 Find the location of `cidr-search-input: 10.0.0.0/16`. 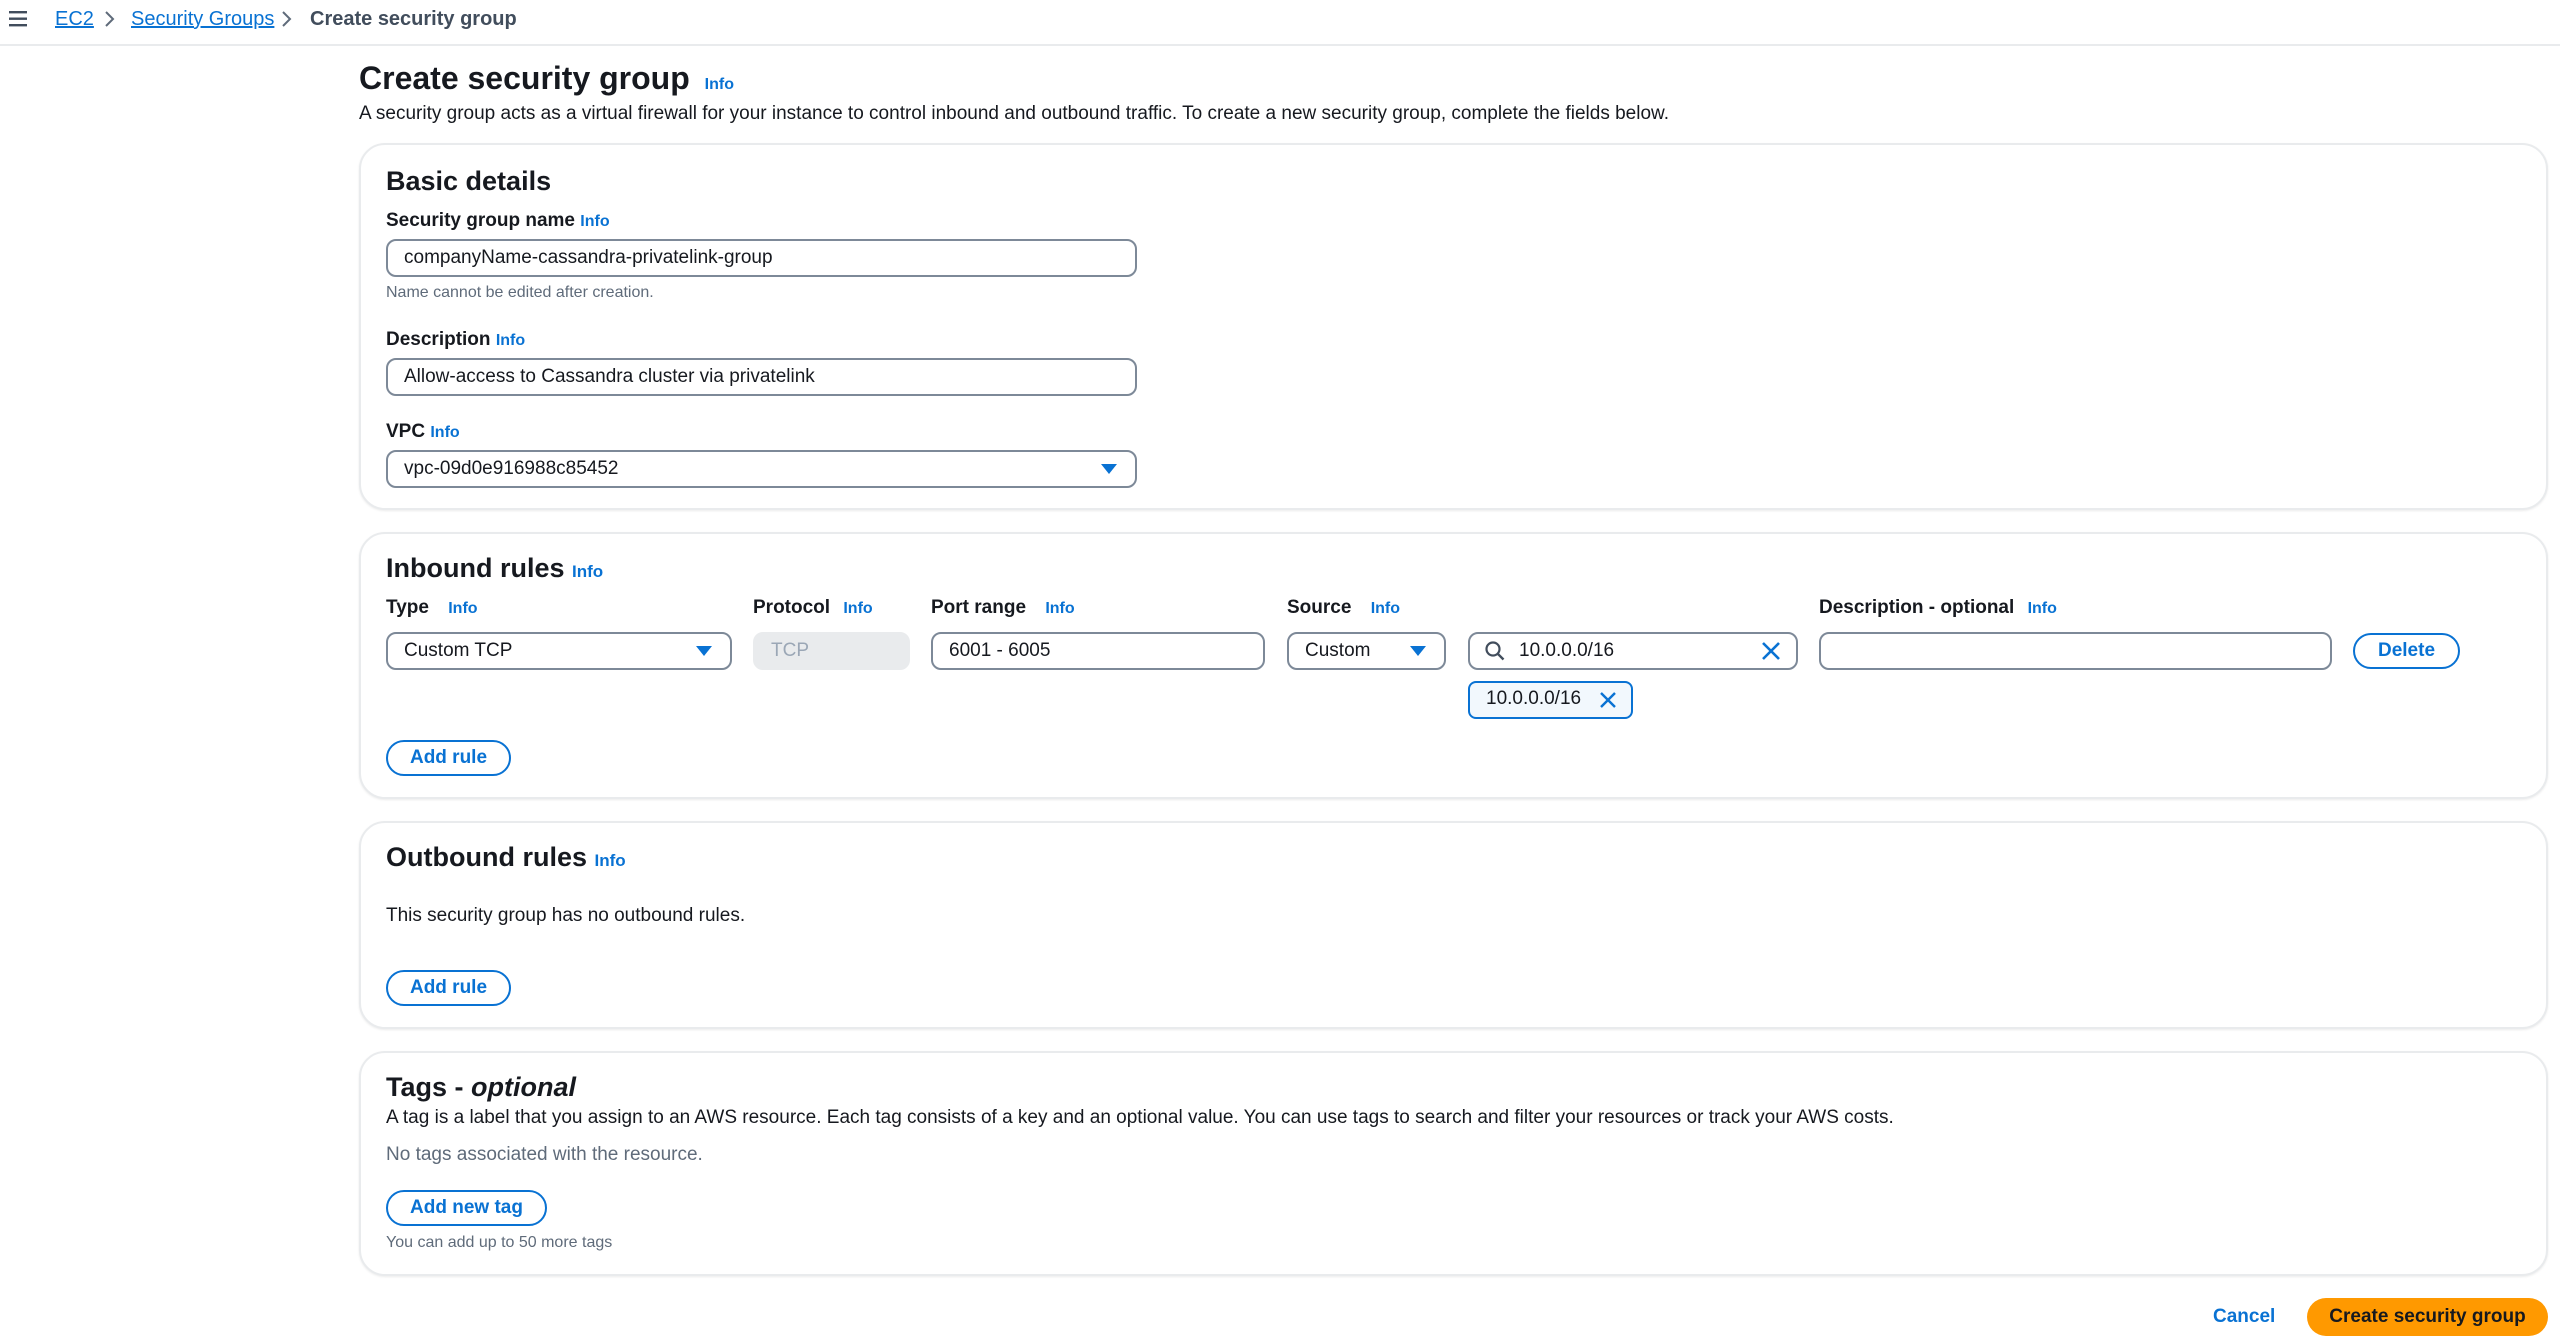

cidr-search-input: 10.0.0.0/16 is located at coordinates (1633, 651).